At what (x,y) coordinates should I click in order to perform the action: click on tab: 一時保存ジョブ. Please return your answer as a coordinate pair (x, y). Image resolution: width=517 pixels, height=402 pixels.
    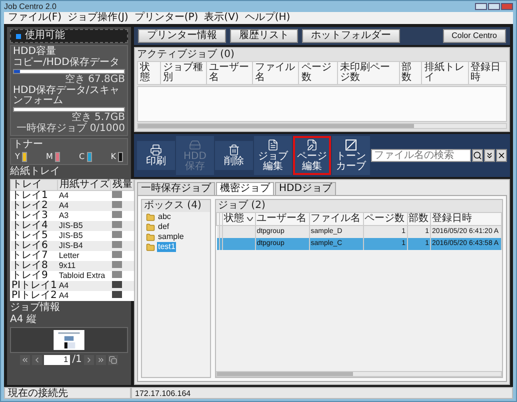
    Looking at the image, I should click on (176, 188).